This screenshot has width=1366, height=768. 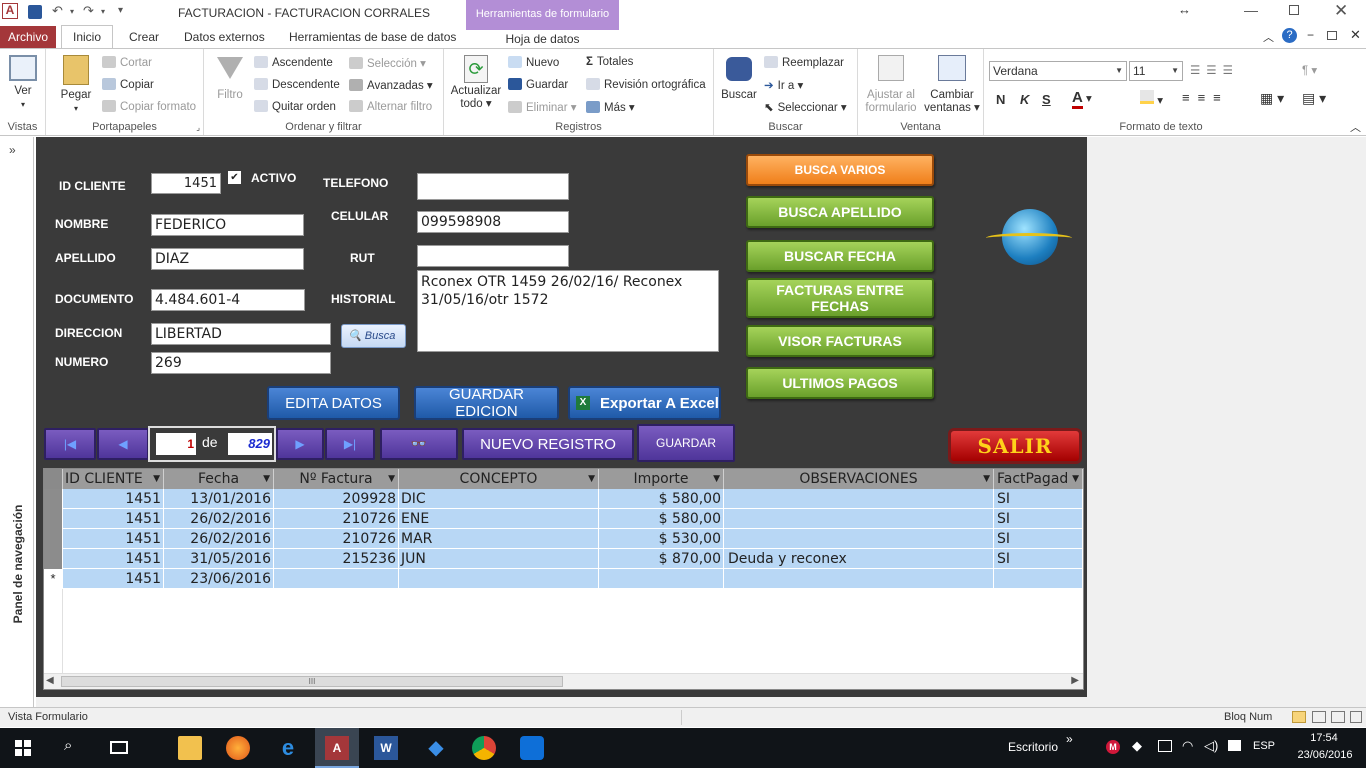 I want to click on field-nombre: FEDERICO, so click(x=227, y=225).